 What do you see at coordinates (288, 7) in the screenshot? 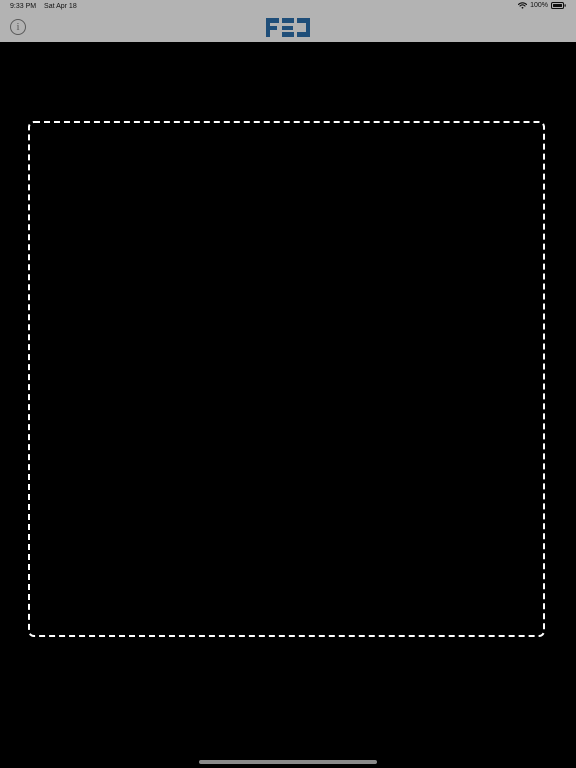
I see `status-bar: 9:33 PM Sat Apr 18 100%` at bounding box center [288, 7].